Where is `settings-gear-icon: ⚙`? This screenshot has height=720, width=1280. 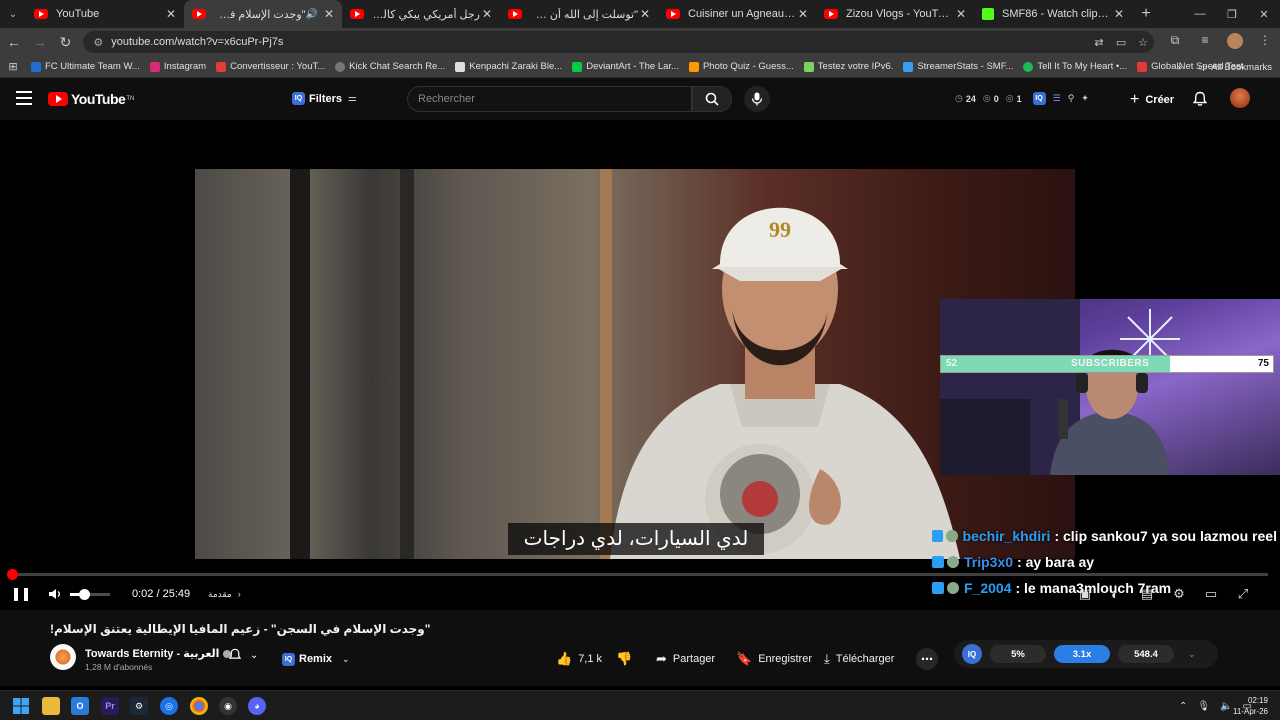 settings-gear-icon: ⚙ is located at coordinates (1179, 594).